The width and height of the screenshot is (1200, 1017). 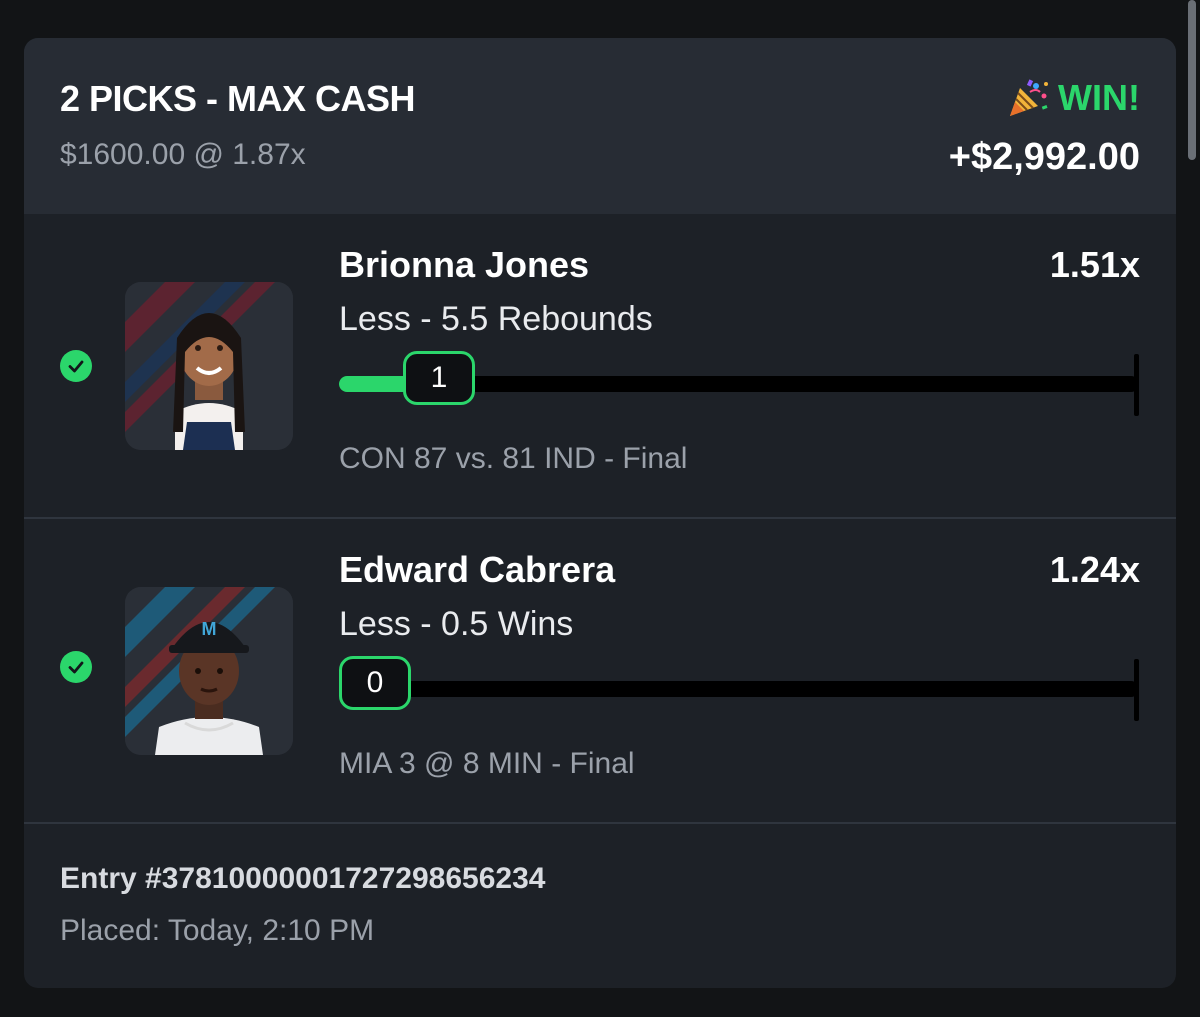 I want to click on player-avatar: M, so click(x=209, y=671).